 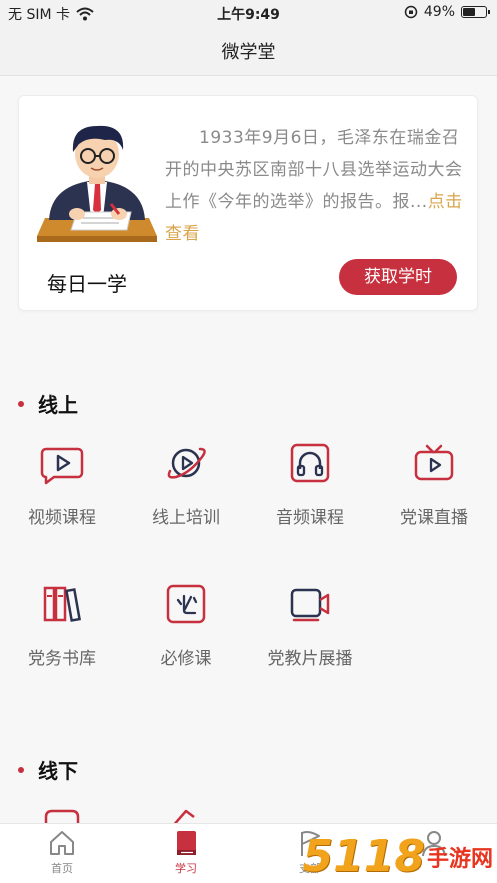 I want to click on tab-home: 首页, so click(x=62, y=852).